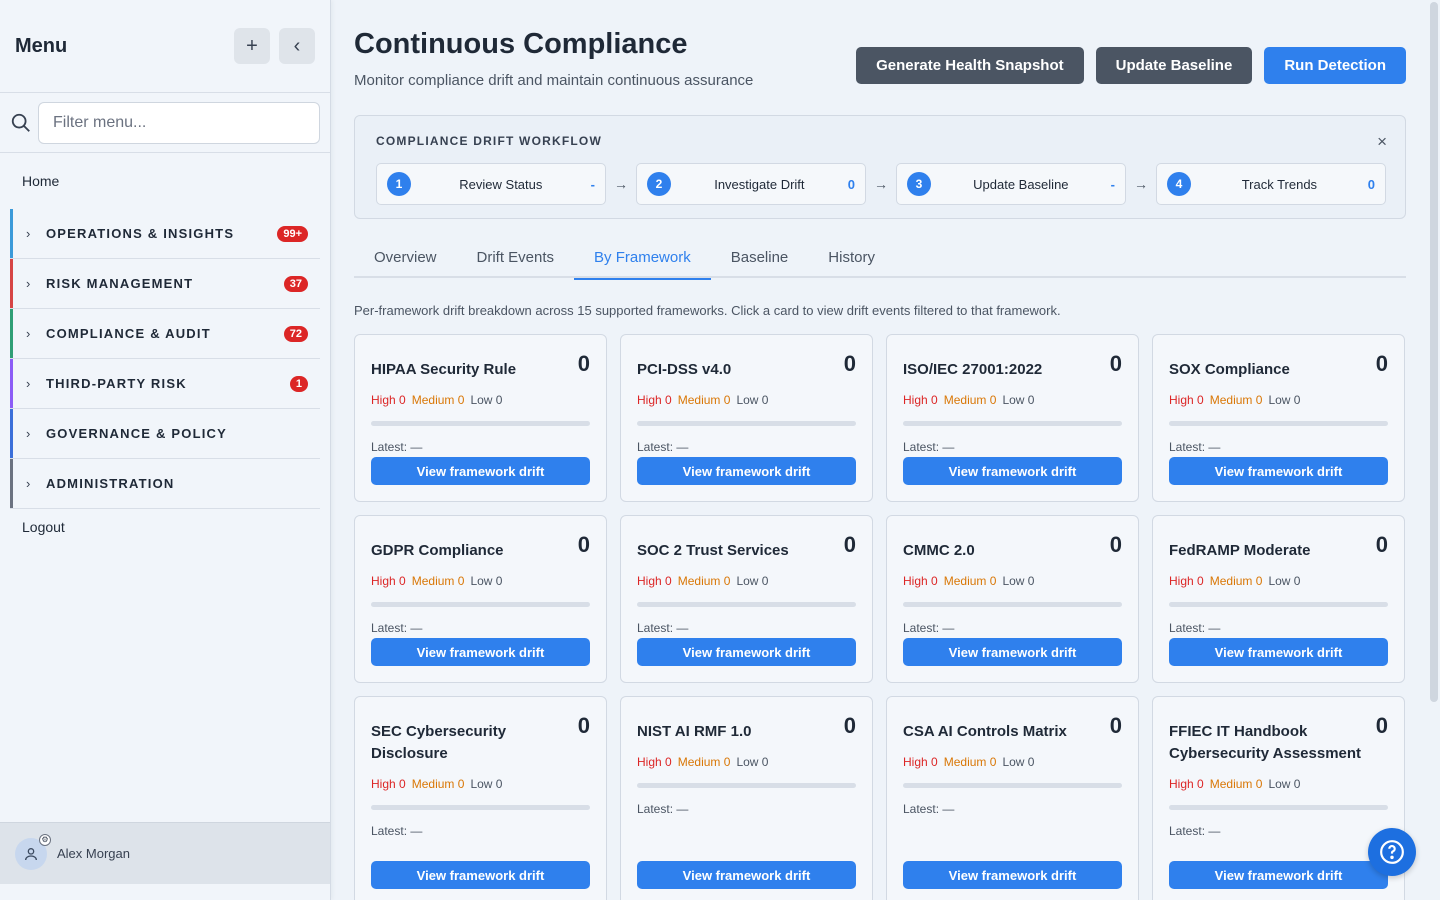  Describe the element at coordinates (33, 851) in the screenshot. I see `avatar: ⚙` at that location.